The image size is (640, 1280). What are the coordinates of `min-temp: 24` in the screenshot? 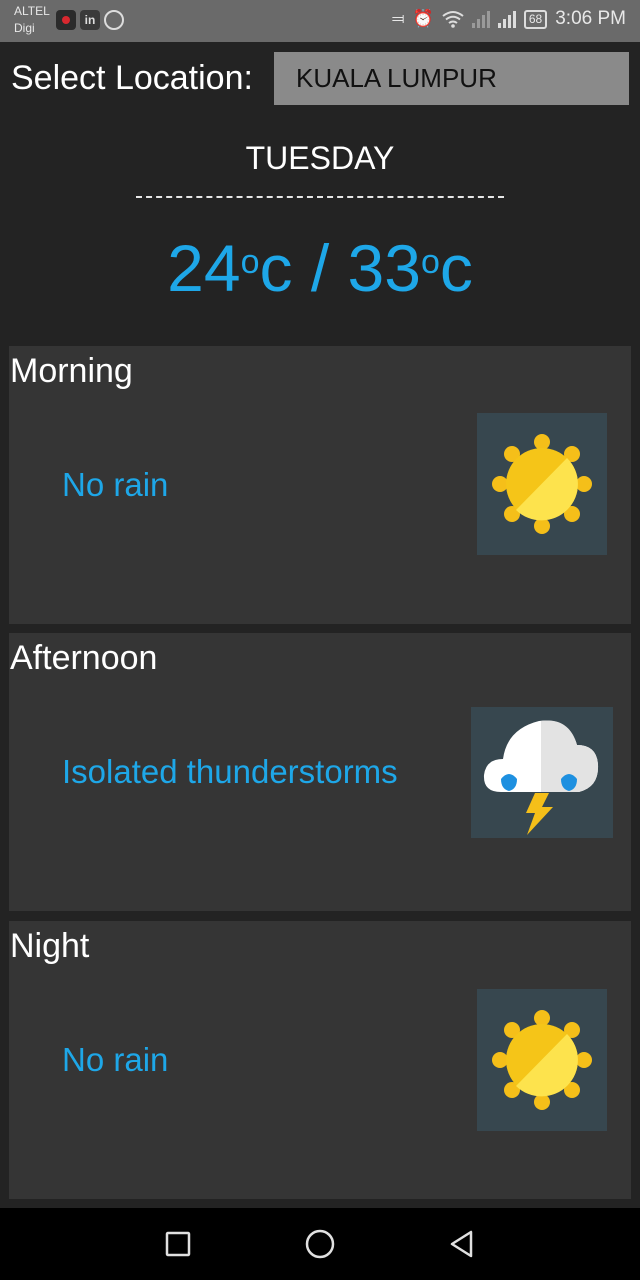 It's located at (204, 268).